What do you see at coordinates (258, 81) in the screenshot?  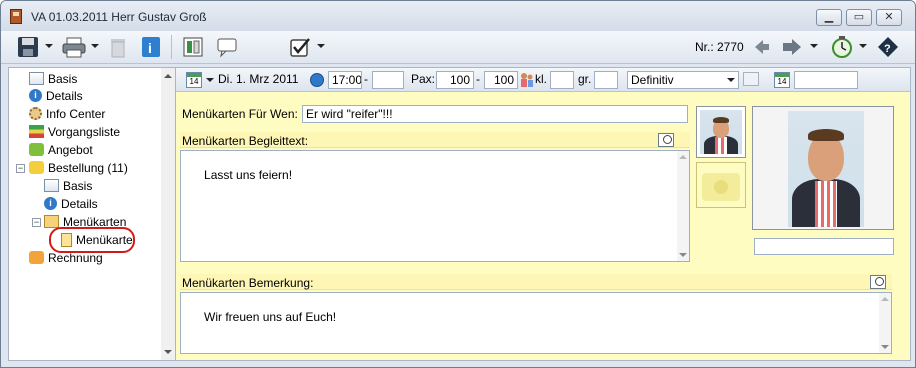 I see `event-date: Di. 1. Mrz 2011` at bounding box center [258, 81].